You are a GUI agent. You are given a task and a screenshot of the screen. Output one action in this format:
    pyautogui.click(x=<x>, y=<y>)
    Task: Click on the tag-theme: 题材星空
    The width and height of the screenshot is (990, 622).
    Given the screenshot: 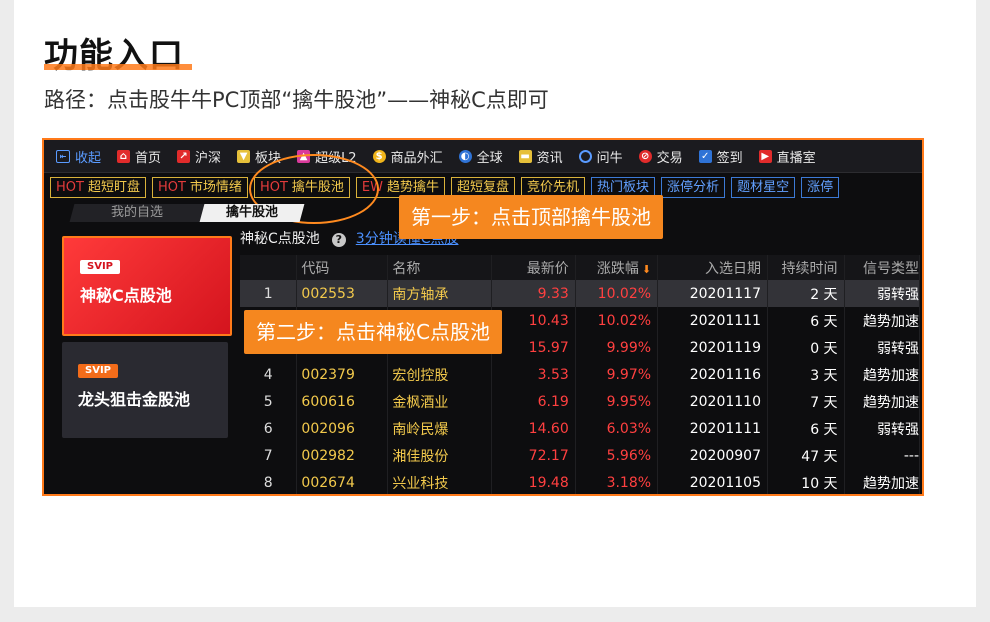 What is the action you would take?
    pyautogui.click(x=763, y=187)
    